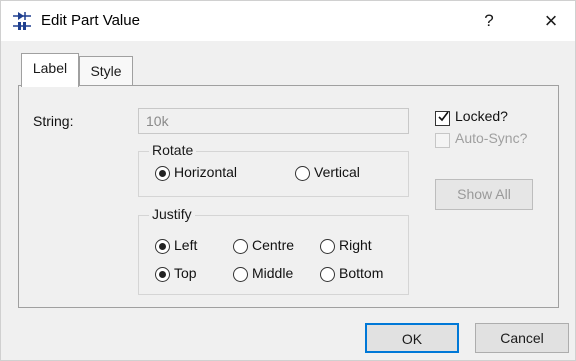  Describe the element at coordinates (412, 338) in the screenshot. I see `ok-button: OK` at that location.